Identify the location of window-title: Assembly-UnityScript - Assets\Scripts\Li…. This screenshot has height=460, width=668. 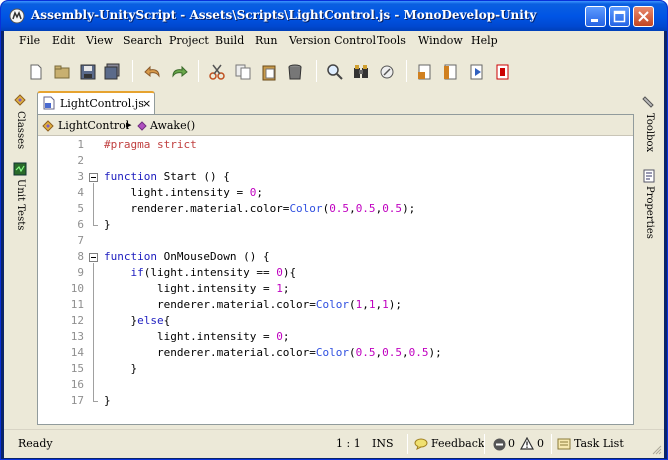
(284, 15).